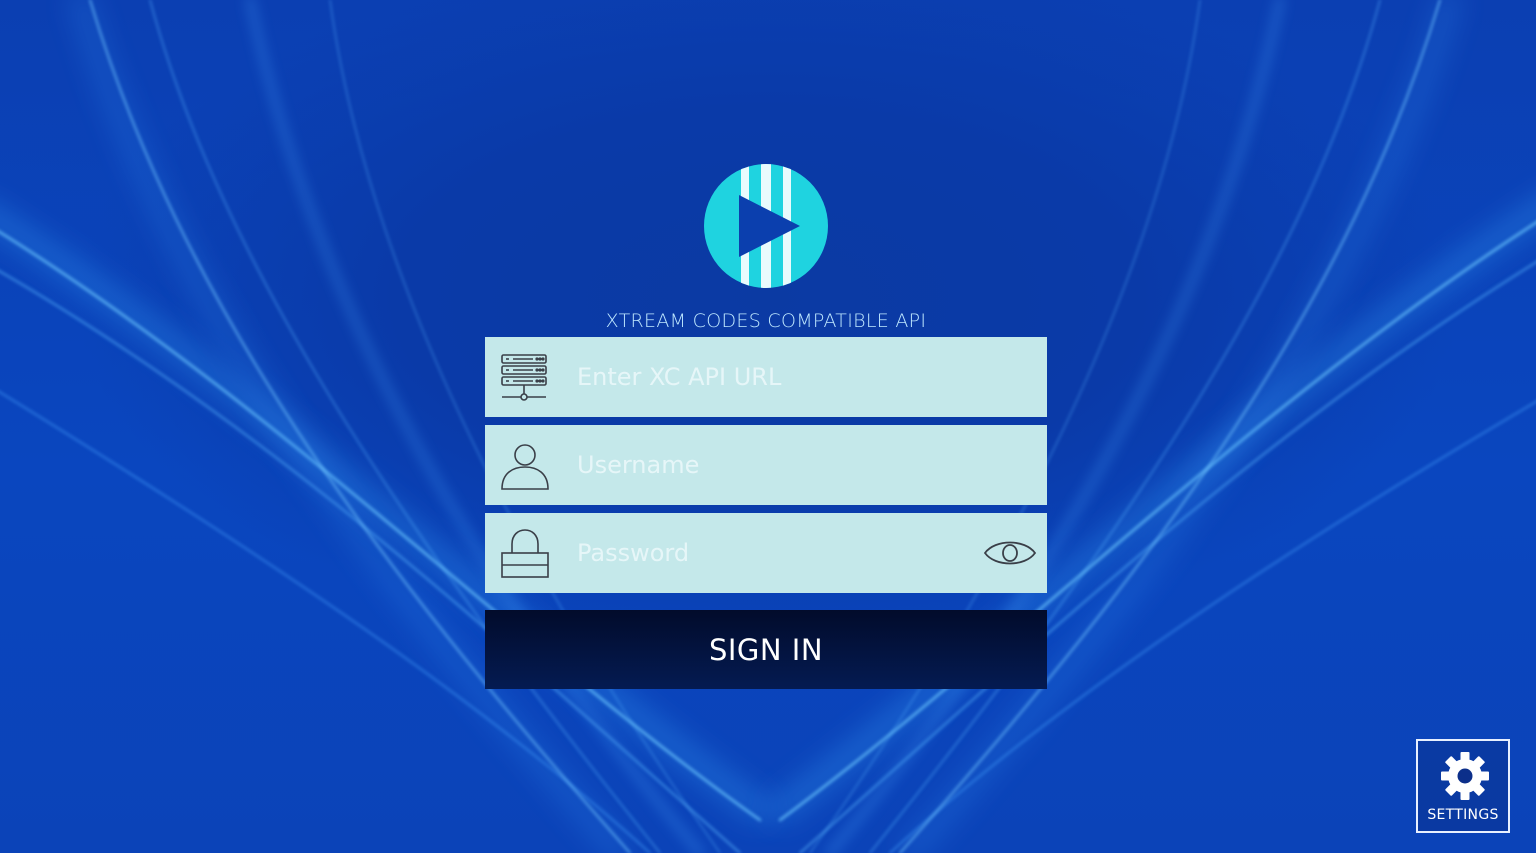 Image resolution: width=1536 pixels, height=853 pixels. What do you see at coordinates (1010, 553) in the screenshot?
I see `eye-icon` at bounding box center [1010, 553].